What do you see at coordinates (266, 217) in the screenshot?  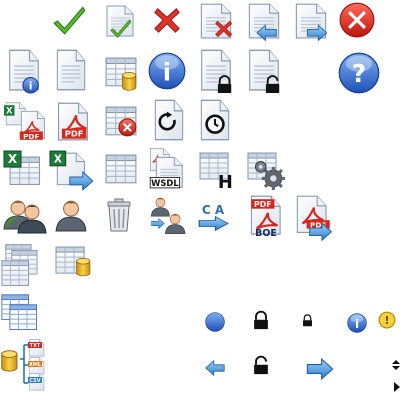 I see `pdf-boe-icon: PDF BOE` at bounding box center [266, 217].